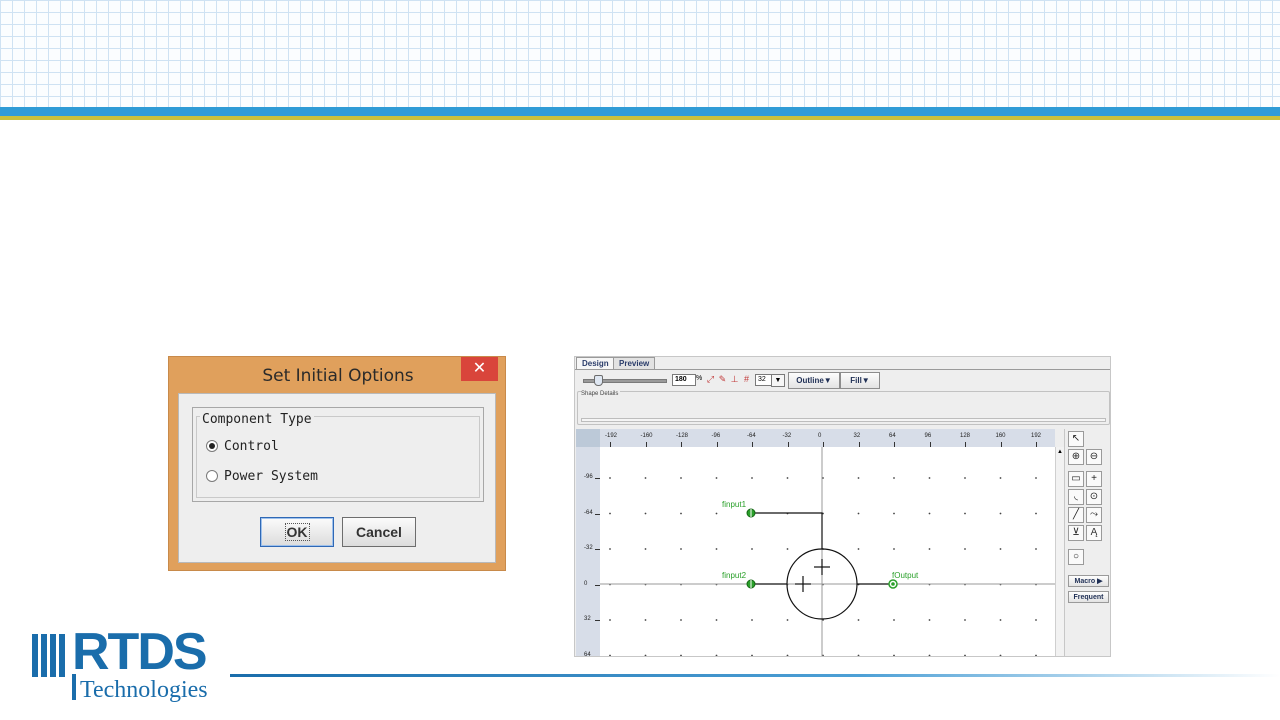  I want to click on chevron-down-icon: ▼, so click(778, 380).